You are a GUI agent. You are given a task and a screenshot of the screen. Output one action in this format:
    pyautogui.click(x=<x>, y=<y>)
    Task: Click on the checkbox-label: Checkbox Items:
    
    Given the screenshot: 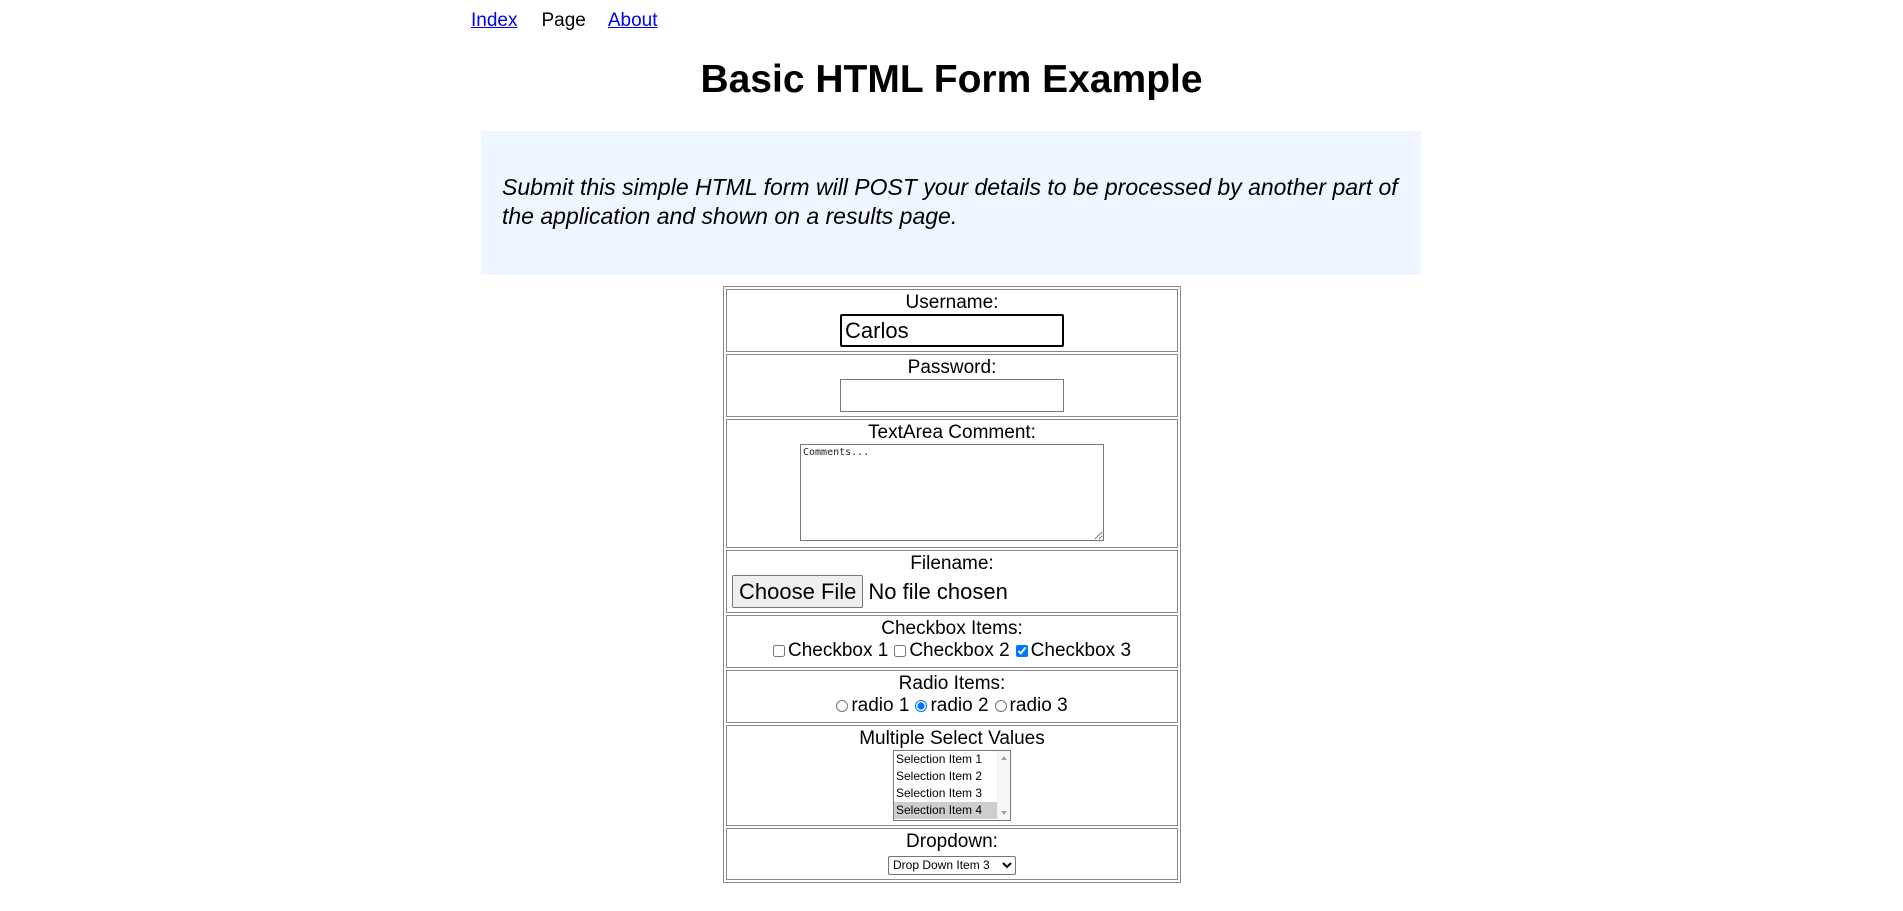 What is the action you would take?
    pyautogui.click(x=952, y=628)
    